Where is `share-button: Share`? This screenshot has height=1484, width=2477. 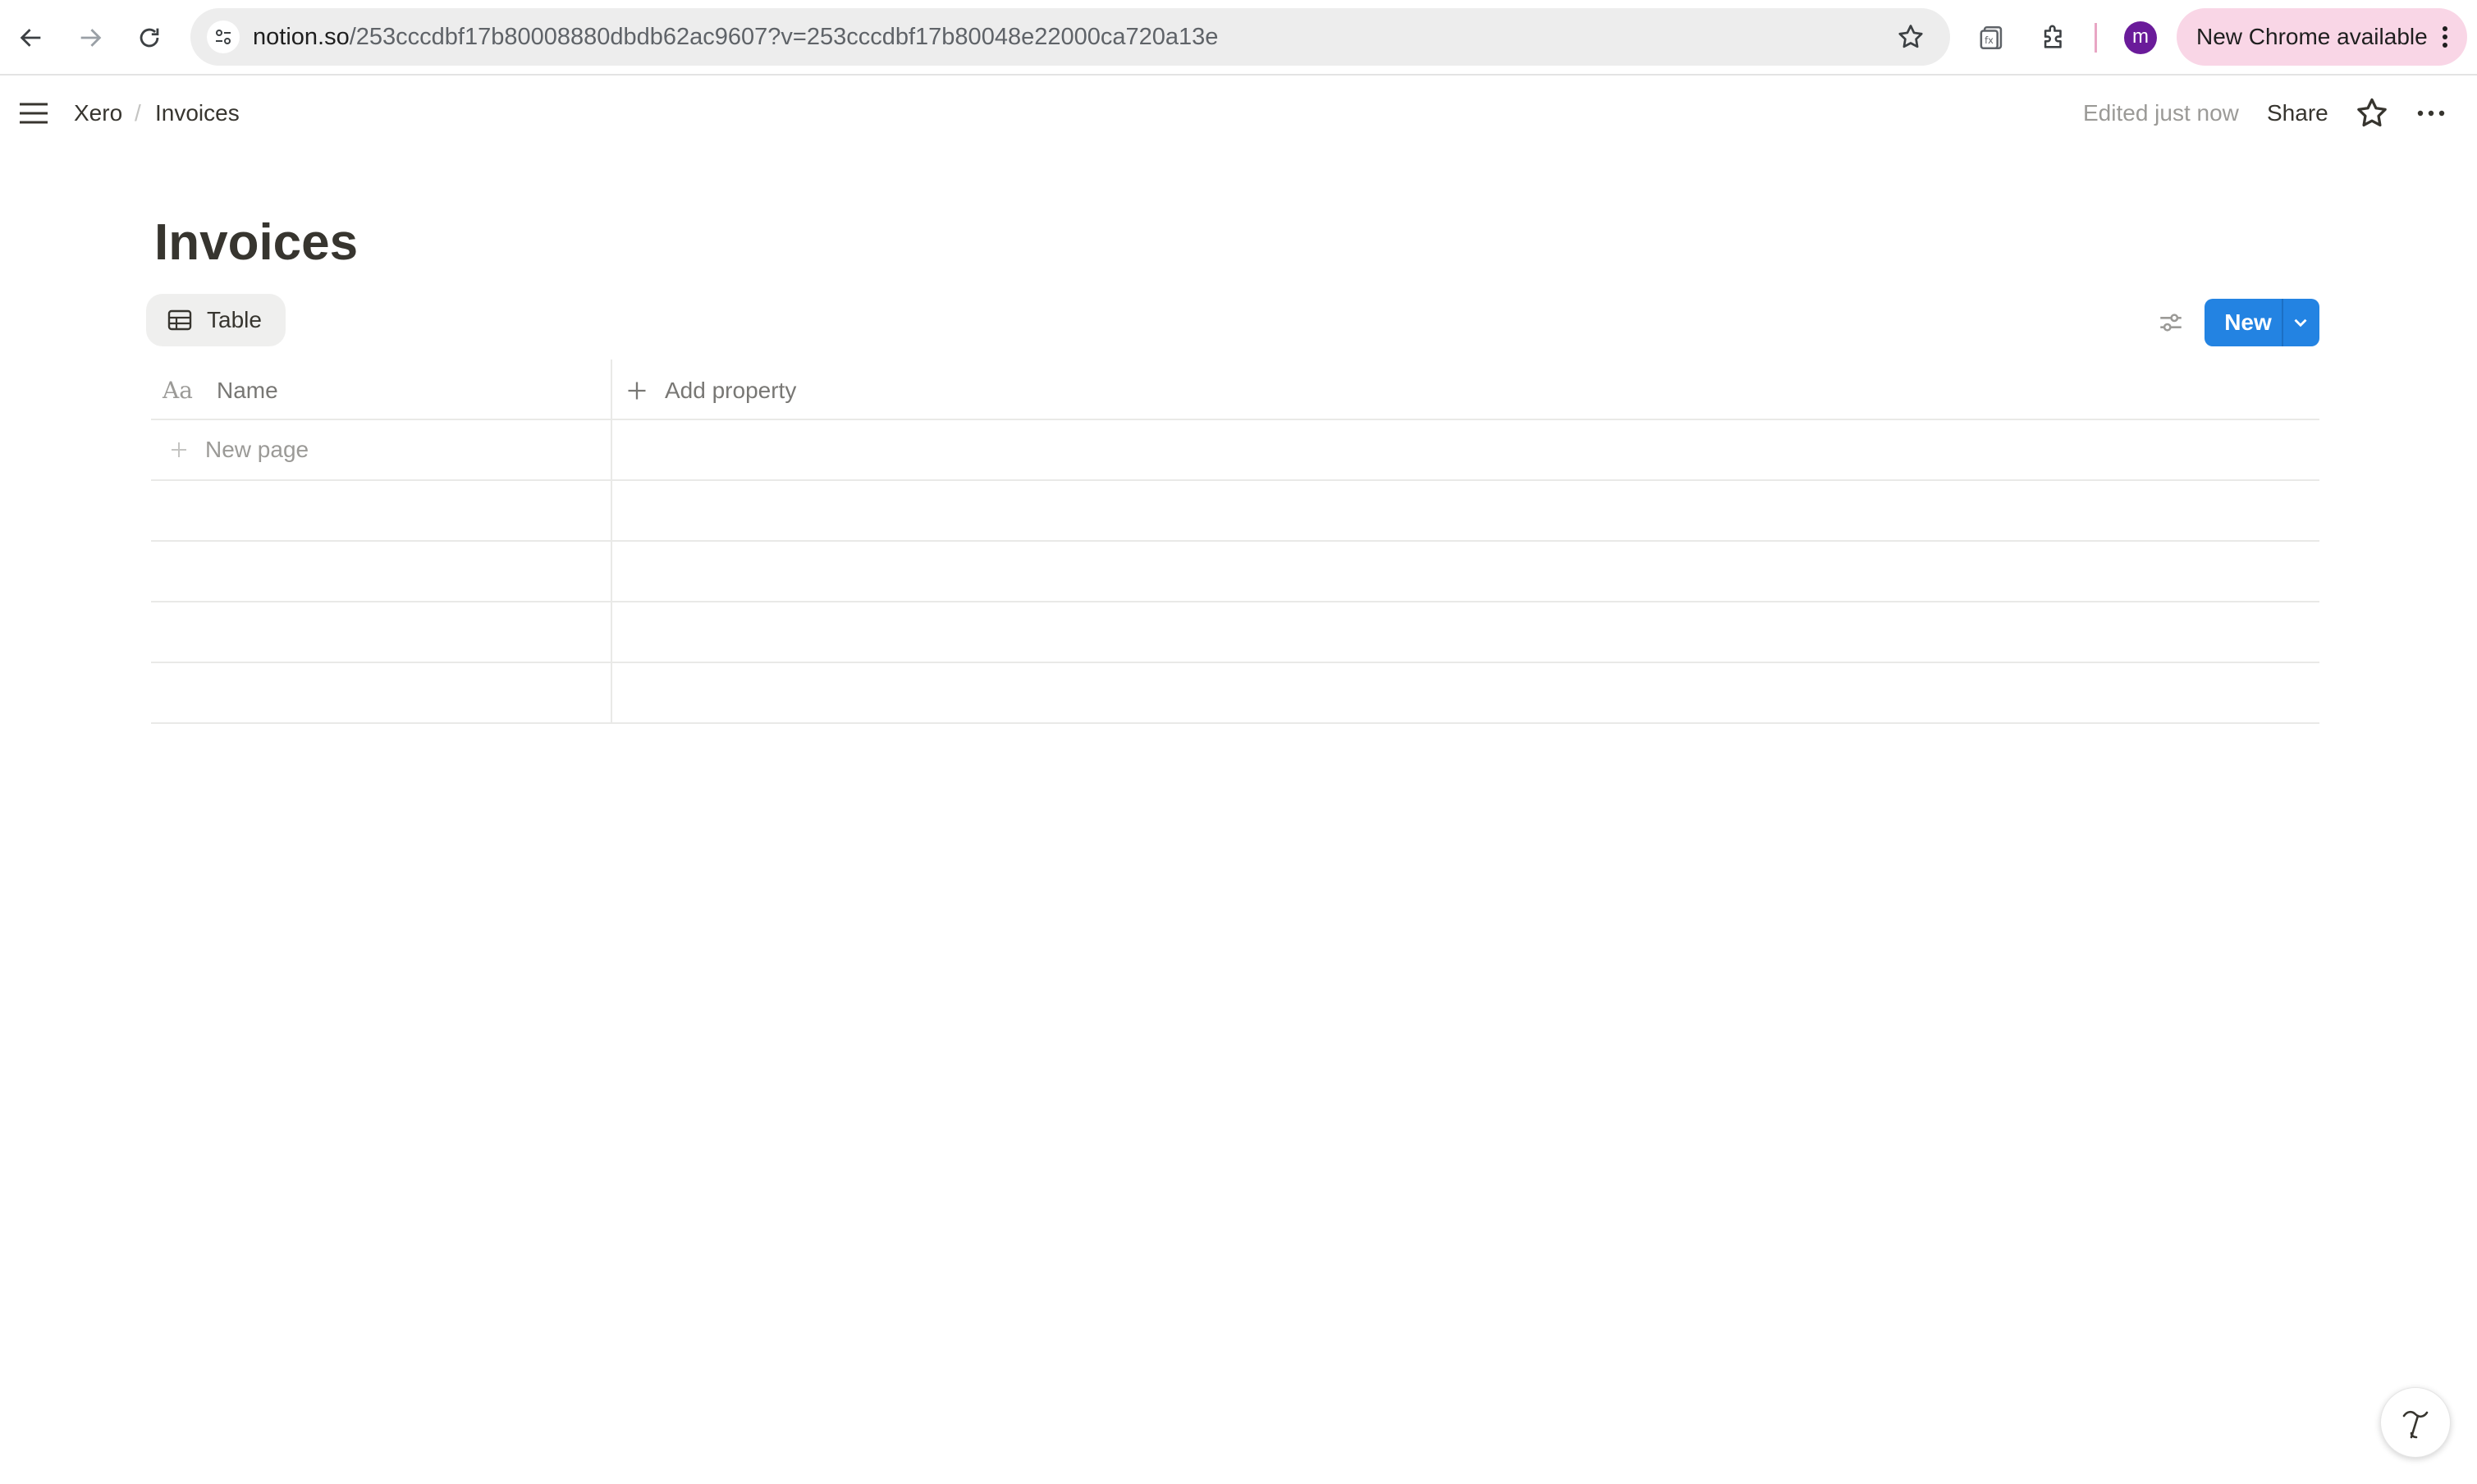
share-button: Share is located at coordinates (2297, 113).